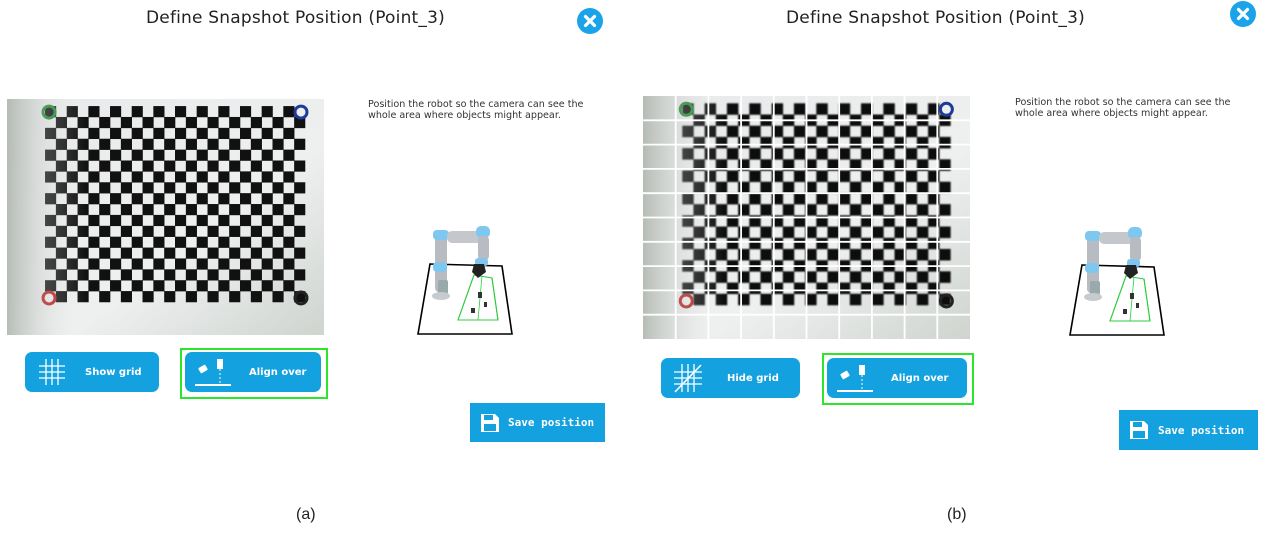 This screenshot has width=1262, height=533. I want to click on hide-grid-button: Hide grid, so click(730, 378).